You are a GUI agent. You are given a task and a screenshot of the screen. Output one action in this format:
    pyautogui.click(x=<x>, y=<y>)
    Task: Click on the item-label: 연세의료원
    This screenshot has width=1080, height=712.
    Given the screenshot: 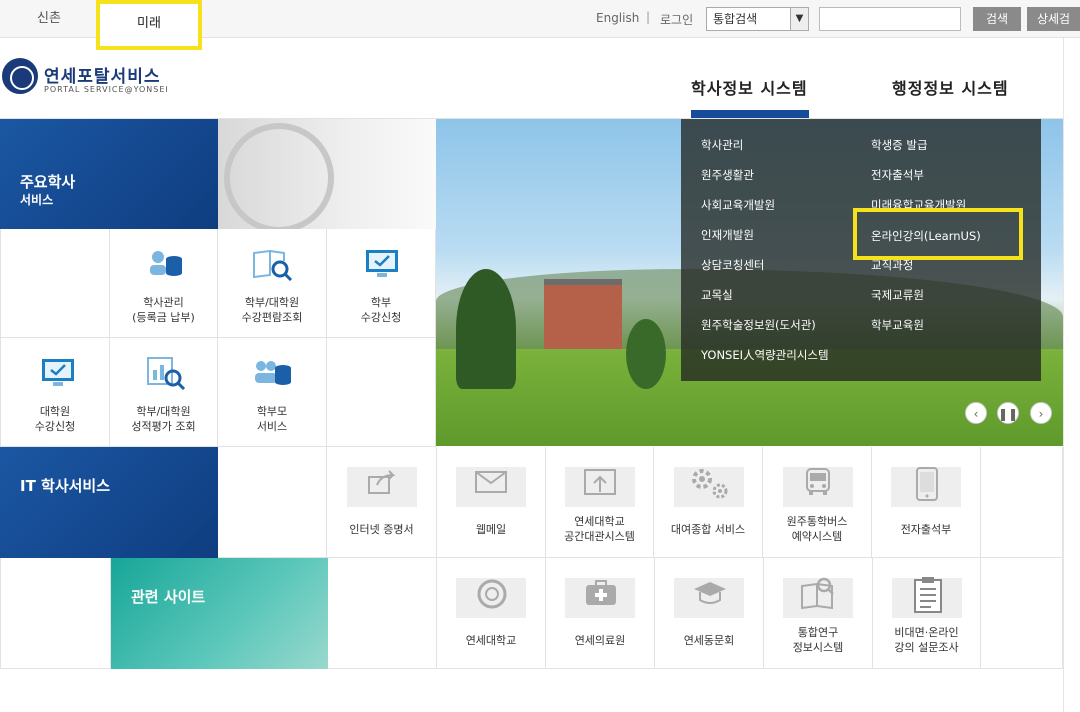 What is the action you would take?
    pyautogui.click(x=600, y=640)
    